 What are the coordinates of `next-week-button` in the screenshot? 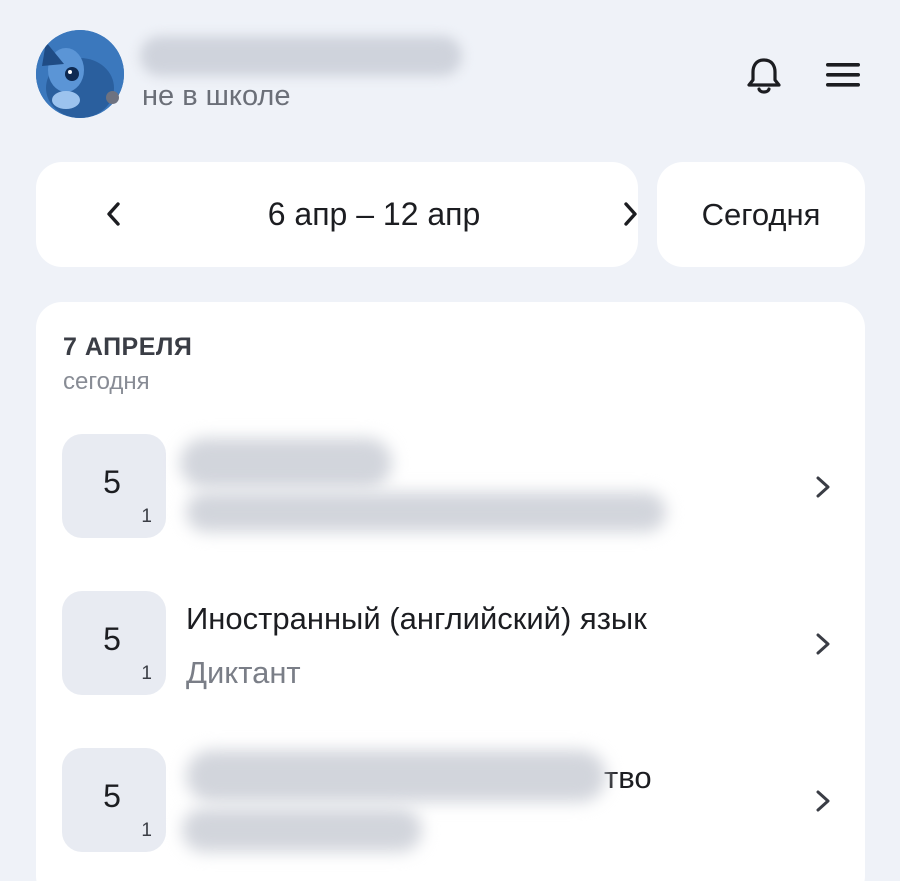 It's located at (630, 214).